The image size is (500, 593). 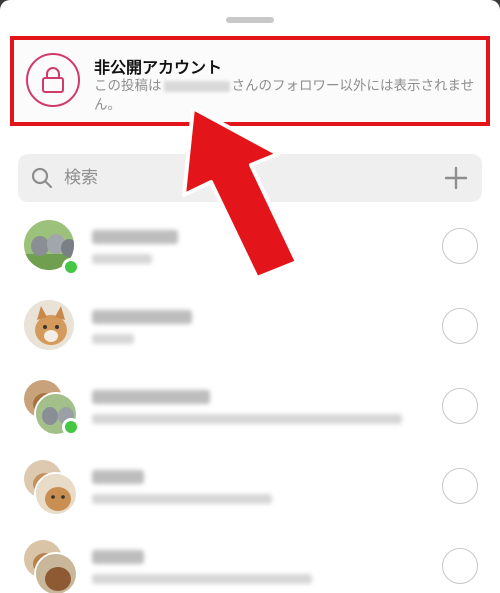 What do you see at coordinates (42, 180) in the screenshot?
I see `search-icon` at bounding box center [42, 180].